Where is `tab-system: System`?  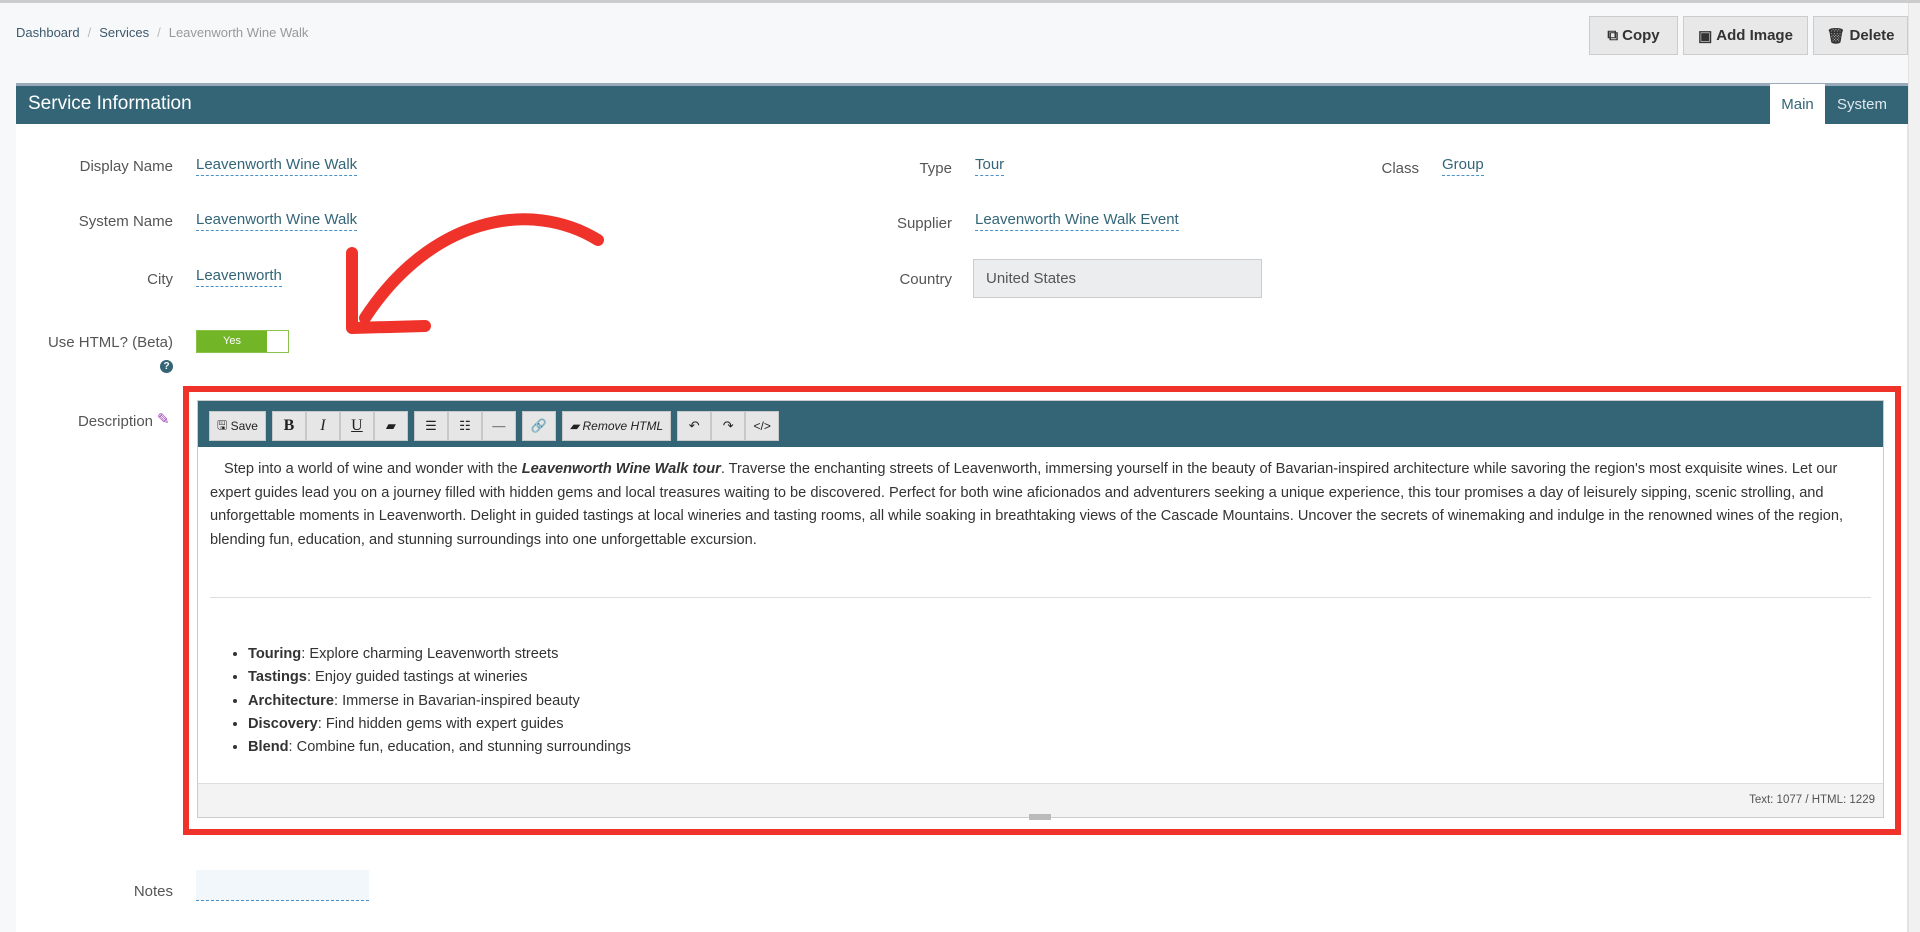 tab-system: System is located at coordinates (1862, 104).